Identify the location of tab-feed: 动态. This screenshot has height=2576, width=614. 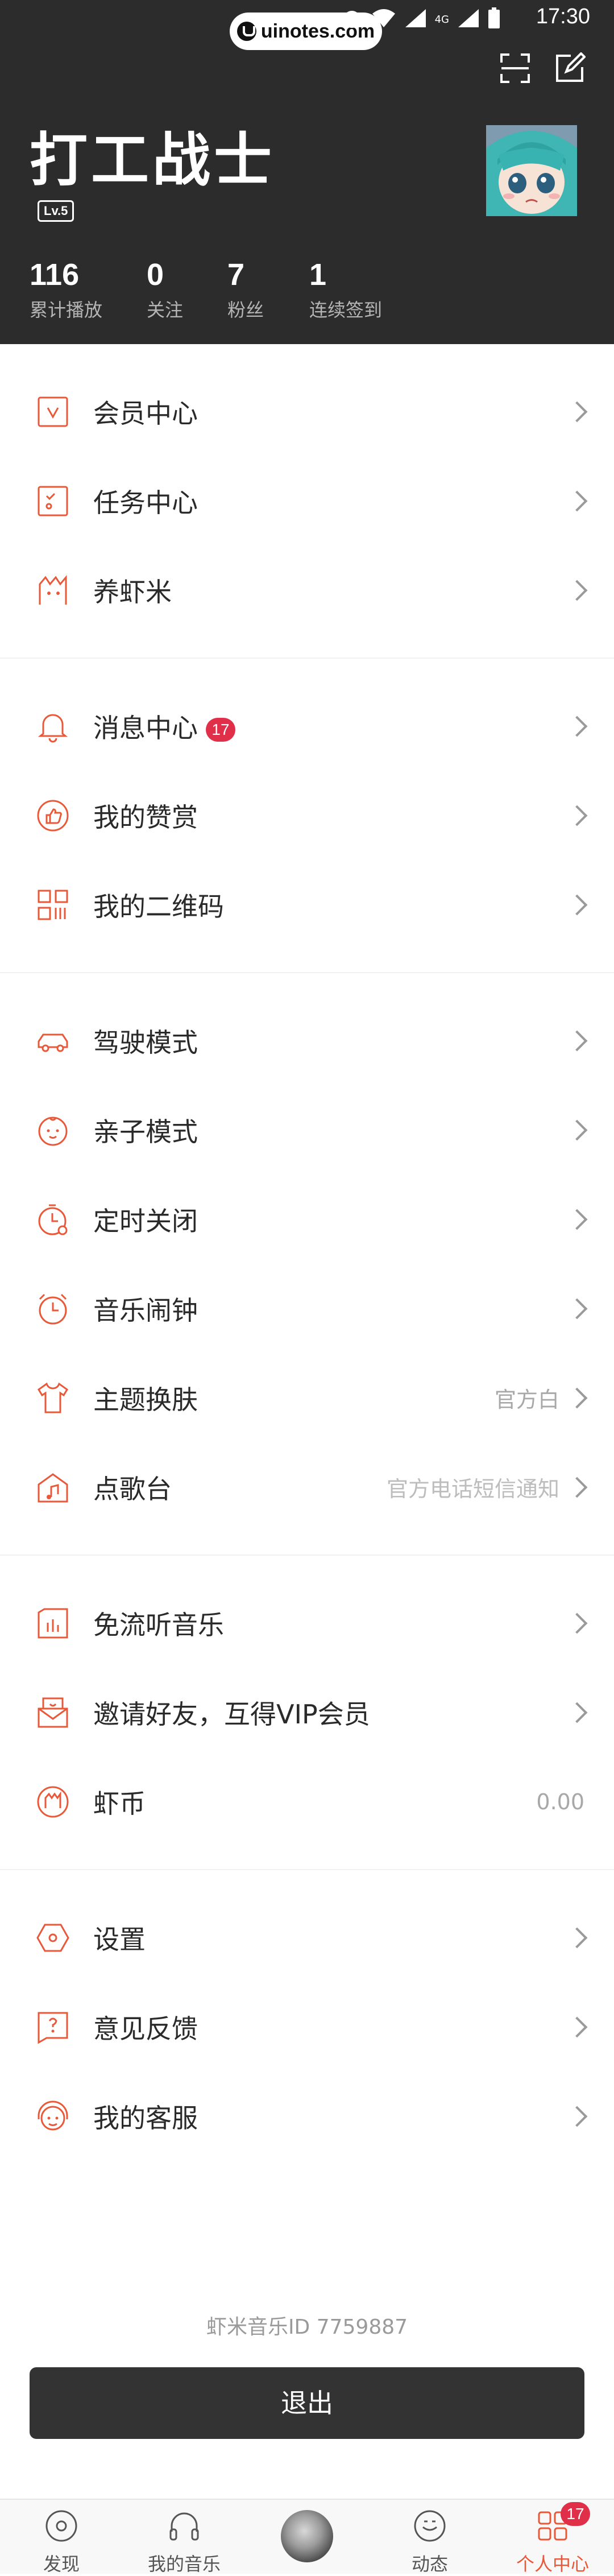
(429, 2538).